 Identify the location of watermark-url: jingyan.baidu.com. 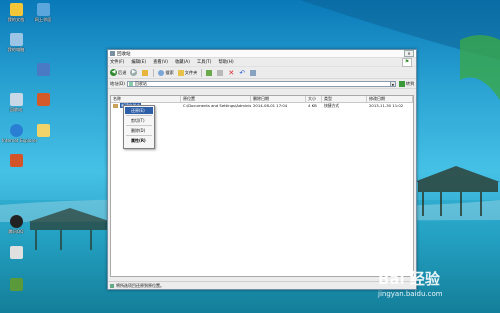
(410, 294).